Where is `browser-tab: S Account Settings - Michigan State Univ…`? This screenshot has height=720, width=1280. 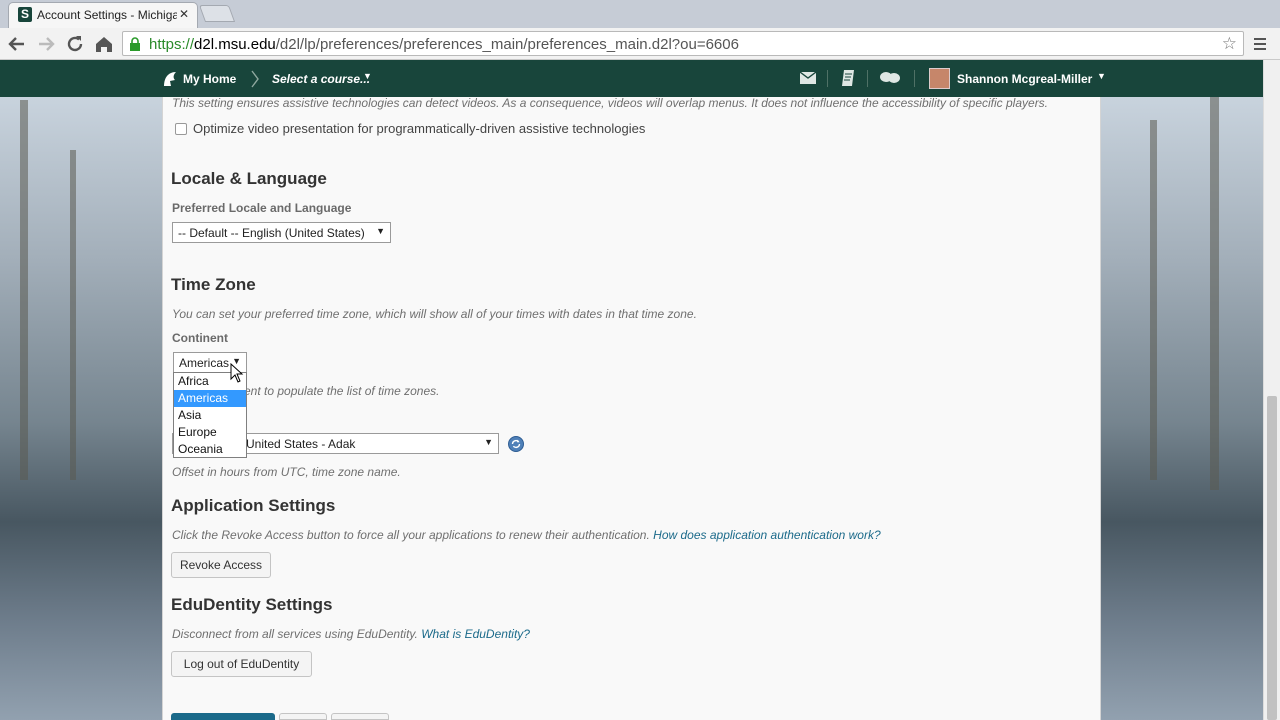
browser-tab: S Account Settings - Michigan State Univ… is located at coordinates (103, 15).